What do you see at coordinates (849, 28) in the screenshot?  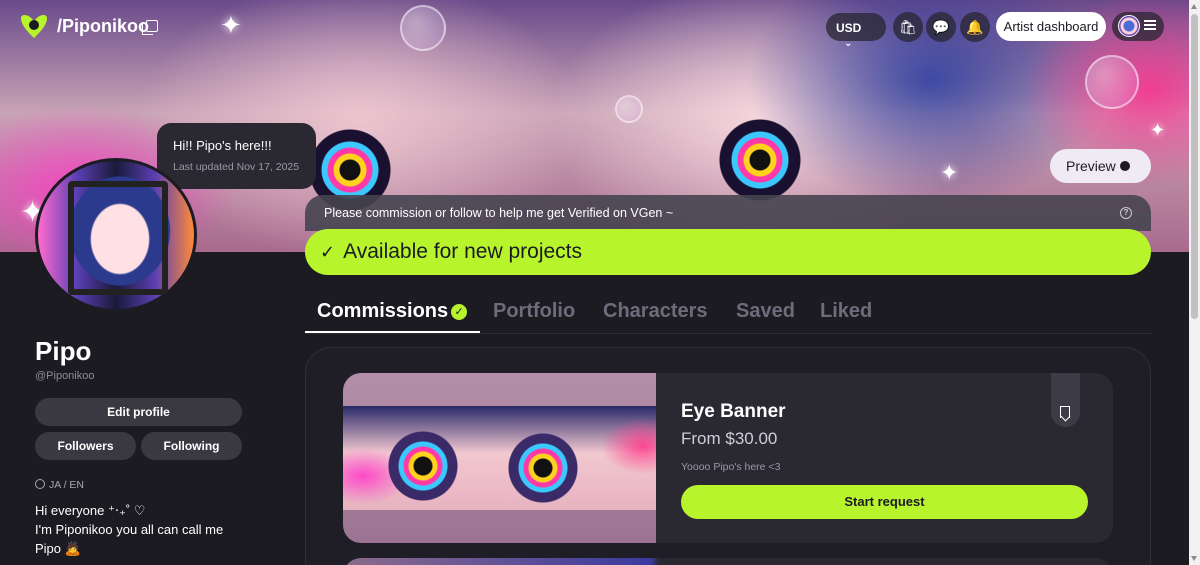 I see `currency-label: USD` at bounding box center [849, 28].